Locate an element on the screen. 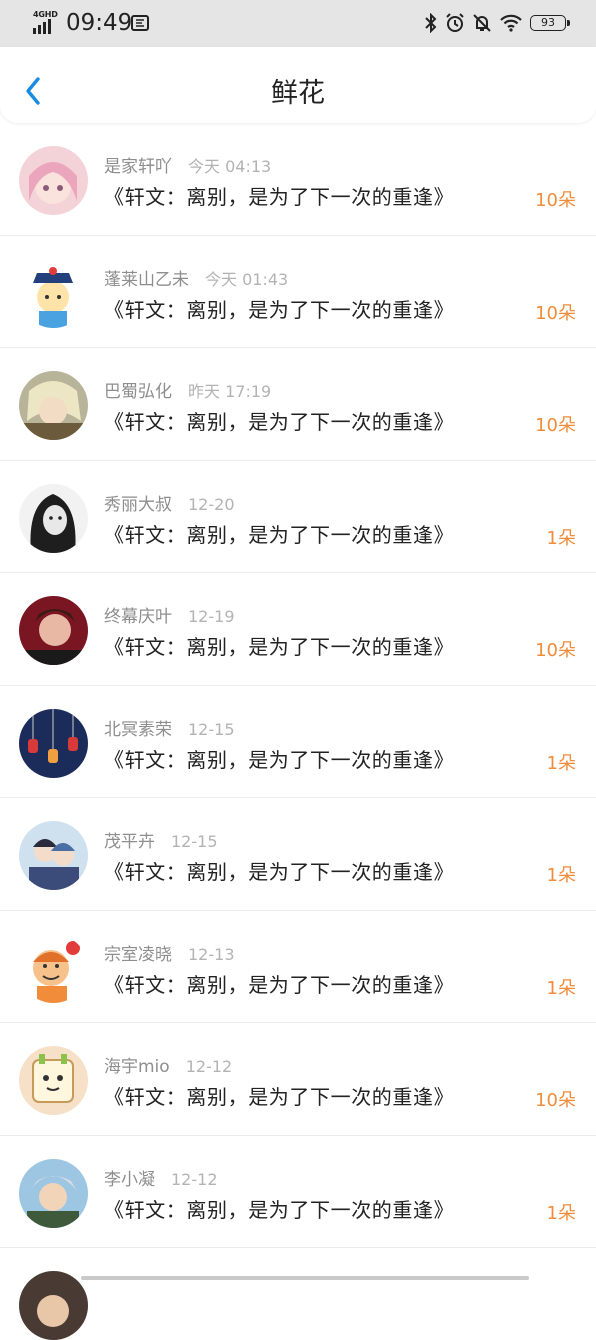 Image resolution: width=596 pixels, height=1340 pixels. page-title: 鲜花 is located at coordinates (298, 93).